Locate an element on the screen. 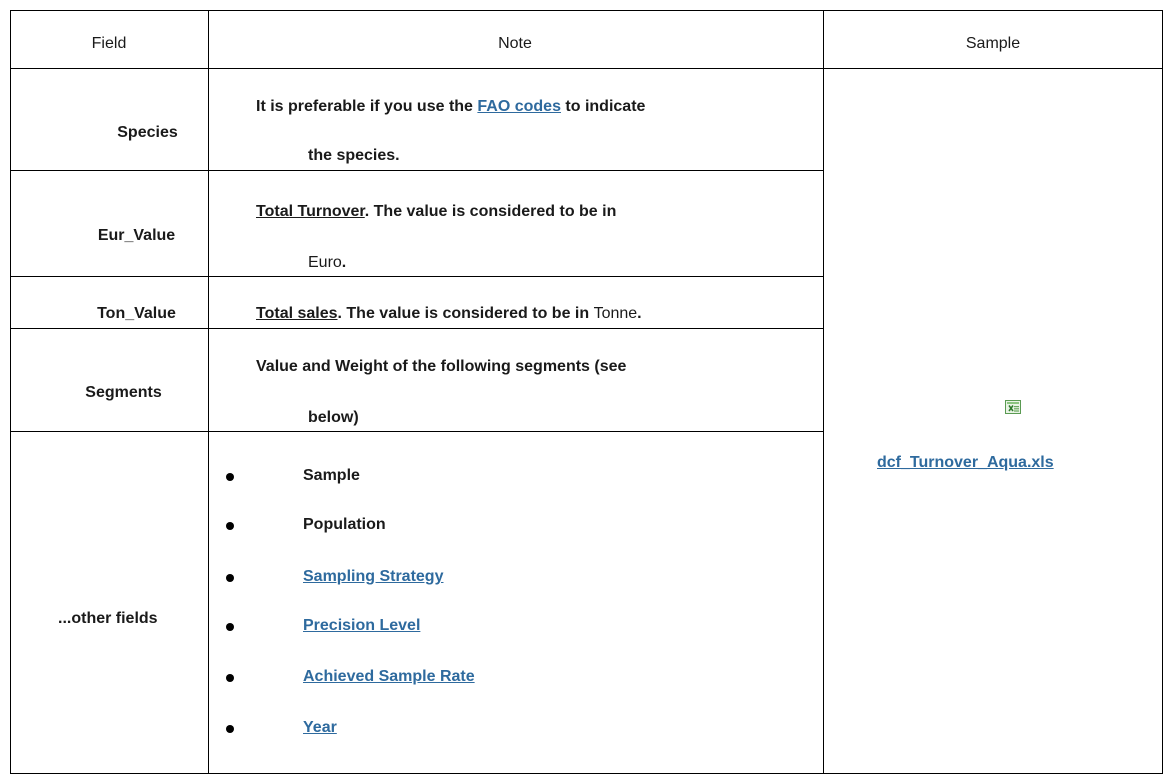 The height and width of the screenshot is (774, 1172). column-divider is located at coordinates (823, 392).